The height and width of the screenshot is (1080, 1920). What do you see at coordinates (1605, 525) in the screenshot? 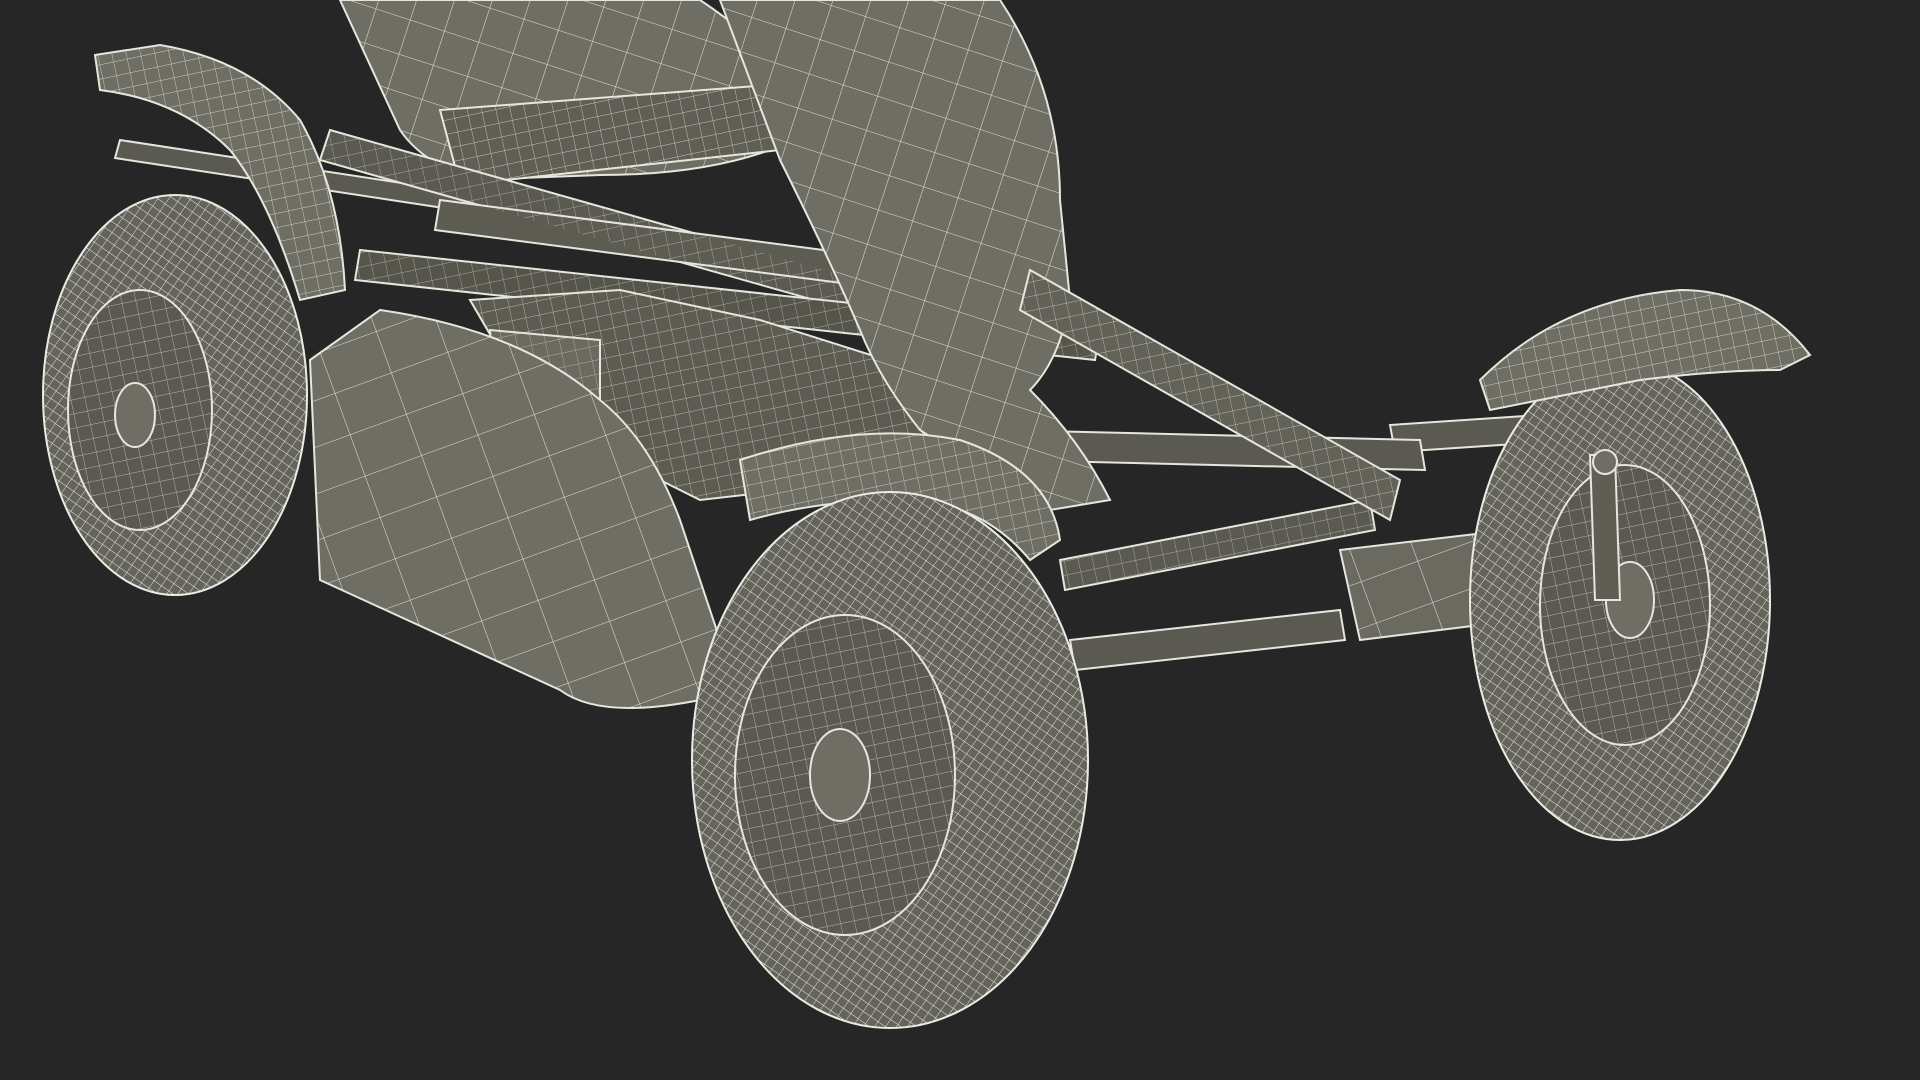
I see `steering-knuckle` at bounding box center [1605, 525].